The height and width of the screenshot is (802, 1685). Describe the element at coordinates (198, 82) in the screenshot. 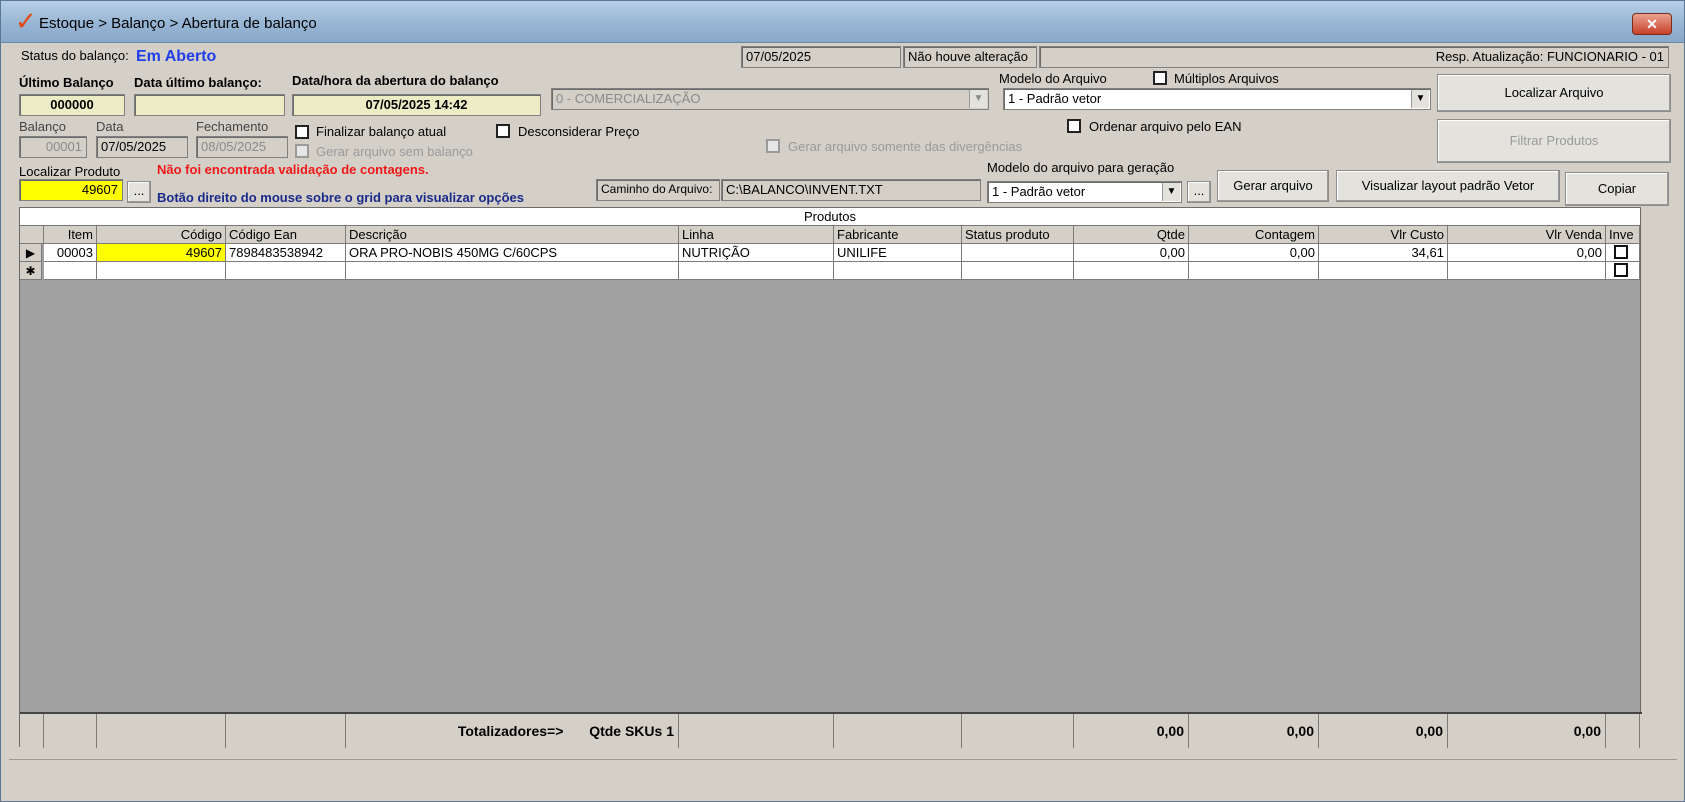

I see `last-balance-date-label: Data último balanço:` at that location.